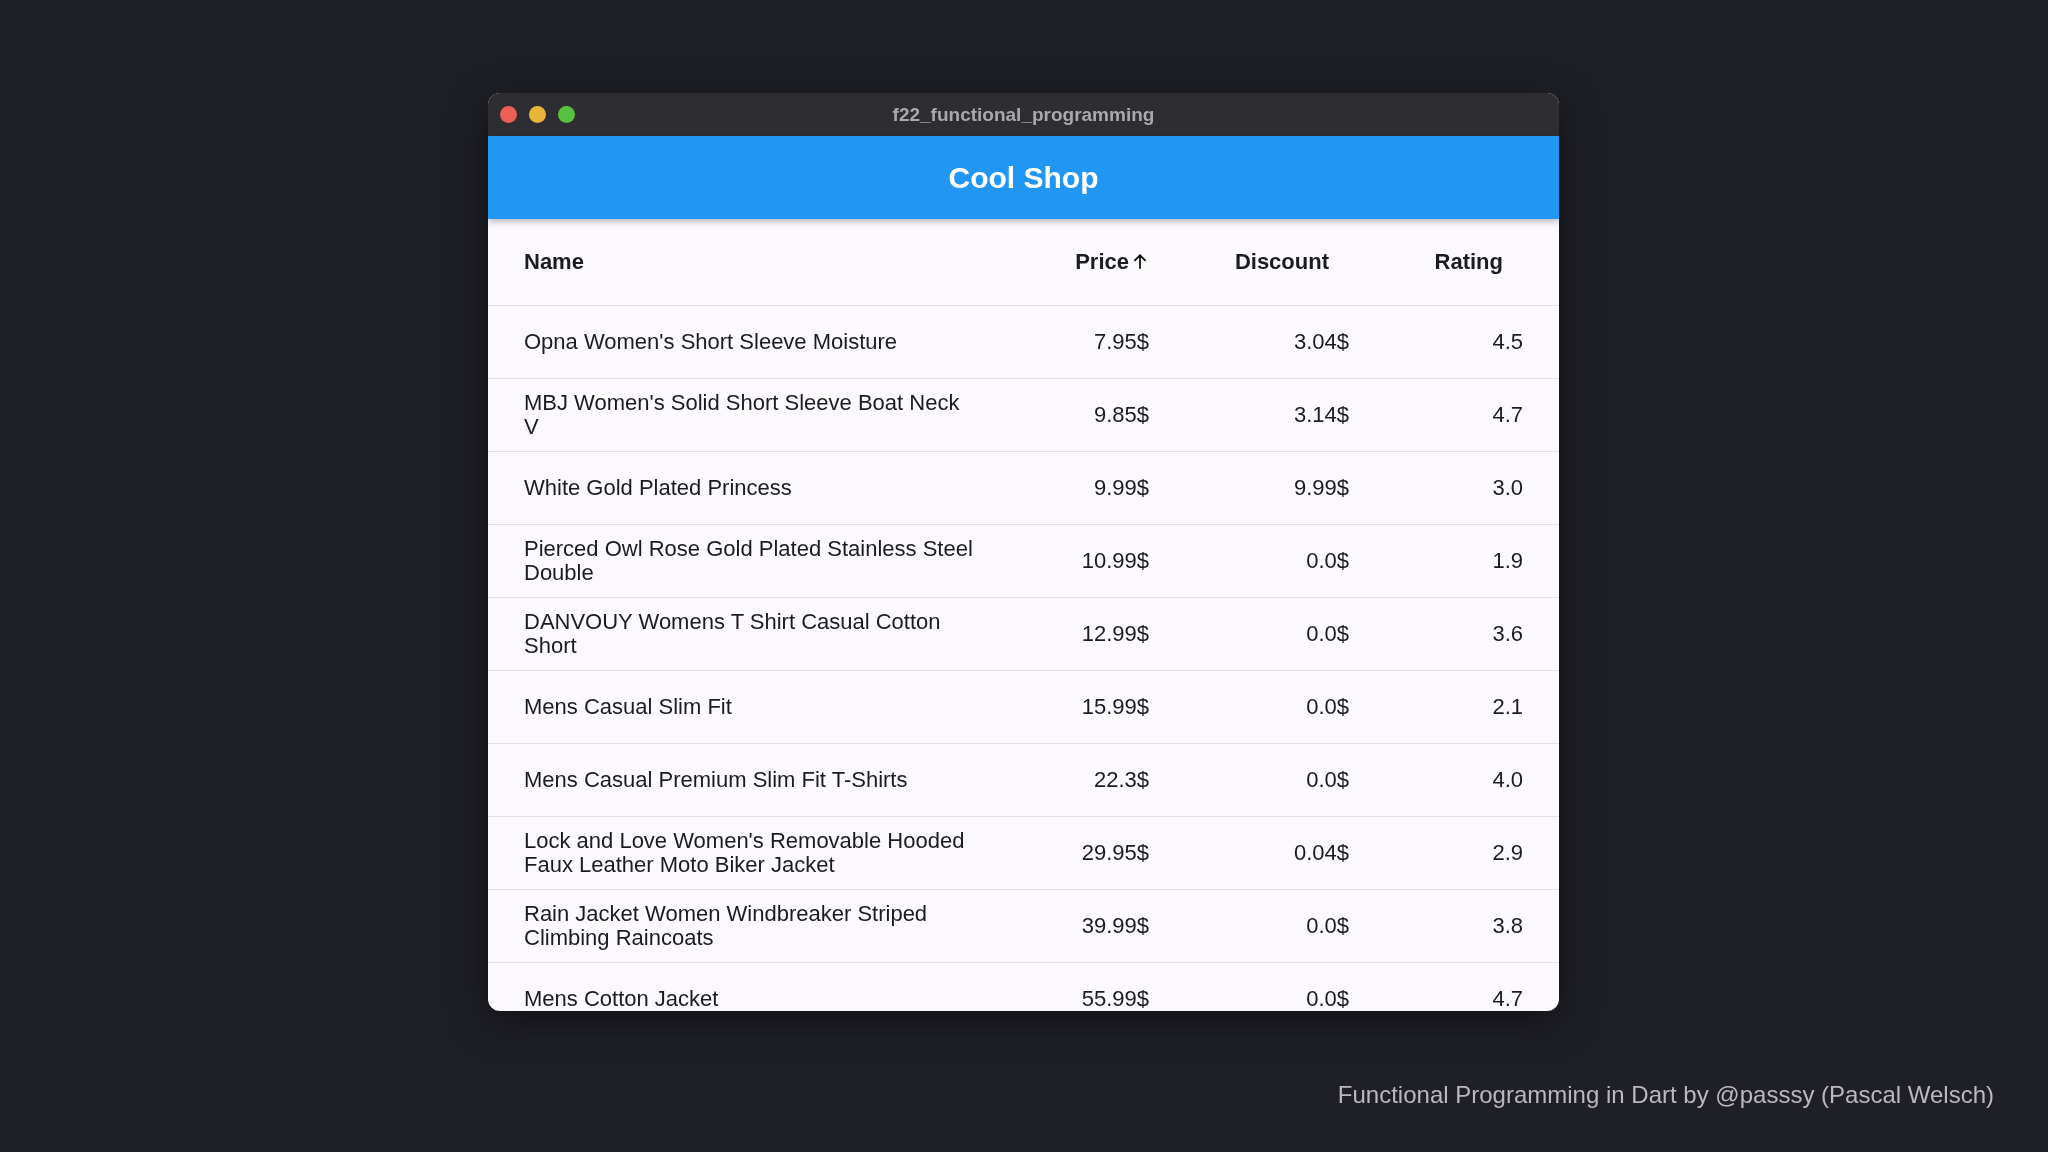 This screenshot has width=2048, height=1152. I want to click on table-cell: 3.14$, so click(1321, 414).